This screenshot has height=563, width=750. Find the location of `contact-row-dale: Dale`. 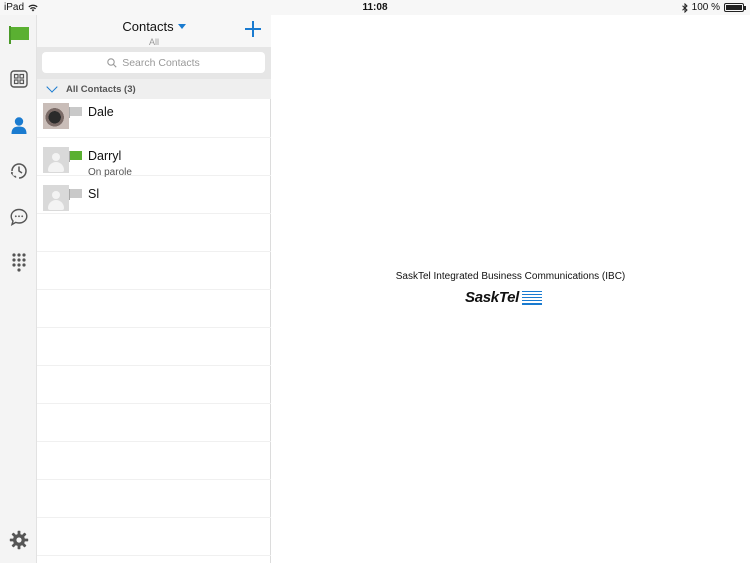

contact-row-dale: Dale is located at coordinates (154, 118).